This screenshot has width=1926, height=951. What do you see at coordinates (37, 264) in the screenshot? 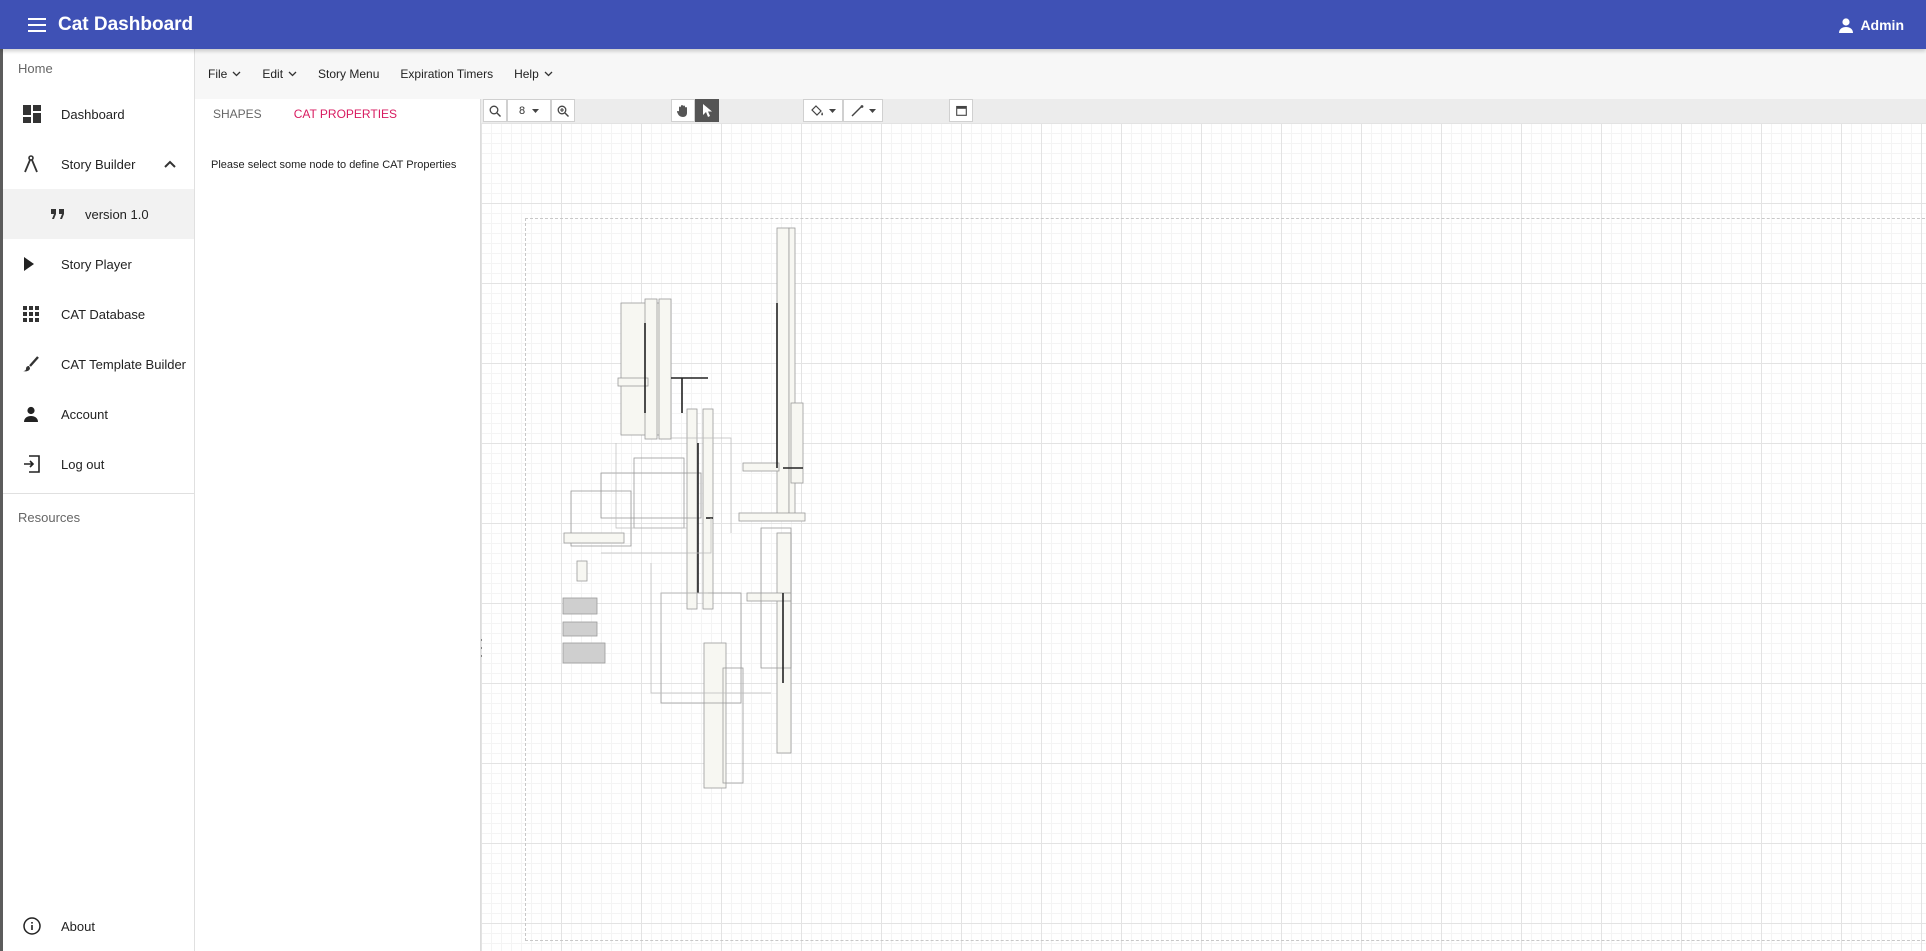
I see `play-icon` at bounding box center [37, 264].